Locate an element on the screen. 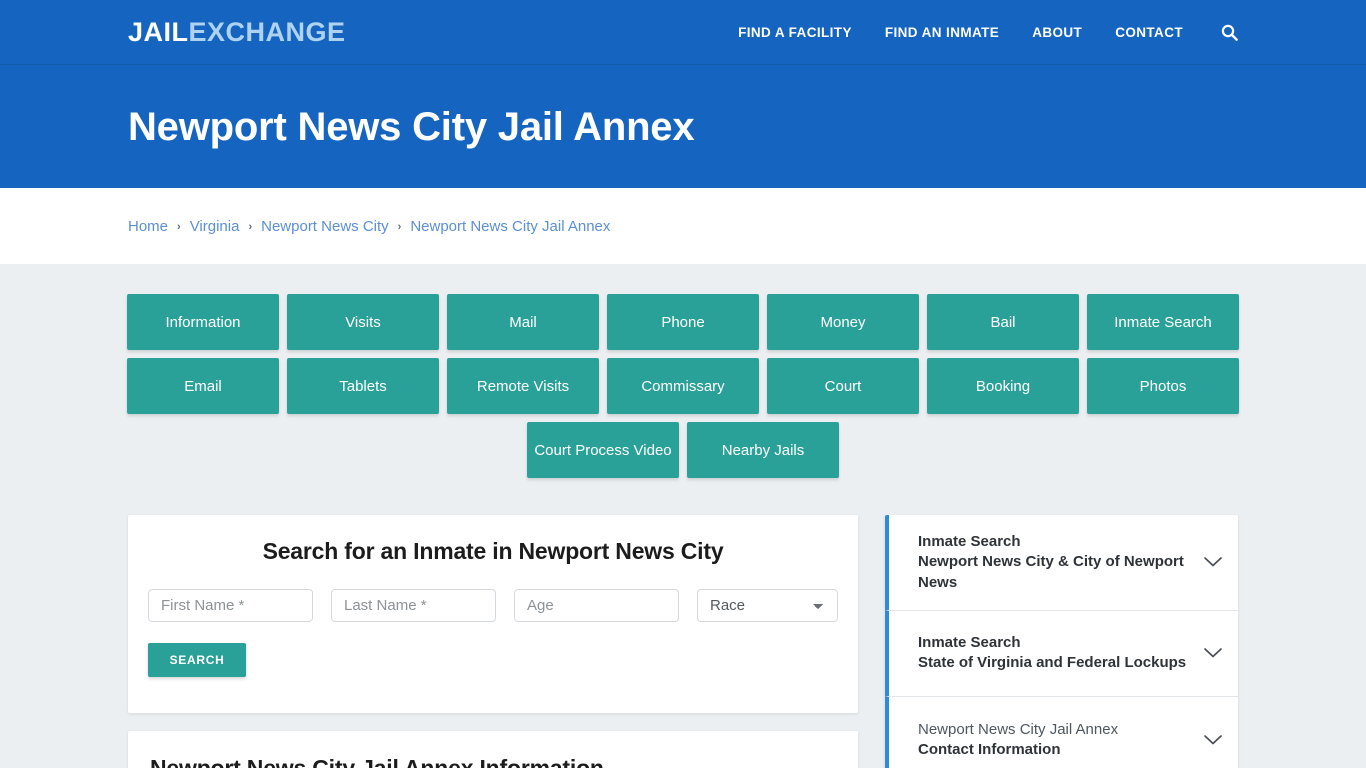 This screenshot has width=1366, height=768. tile-row-3: Court Process Video Nearby Jails is located at coordinates (683, 450).